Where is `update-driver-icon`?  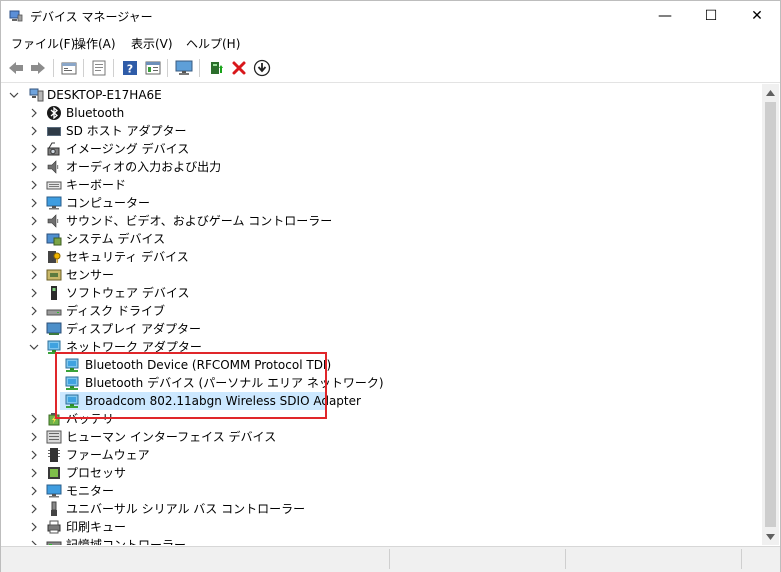
update-driver-icon is located at coordinates (216, 68).